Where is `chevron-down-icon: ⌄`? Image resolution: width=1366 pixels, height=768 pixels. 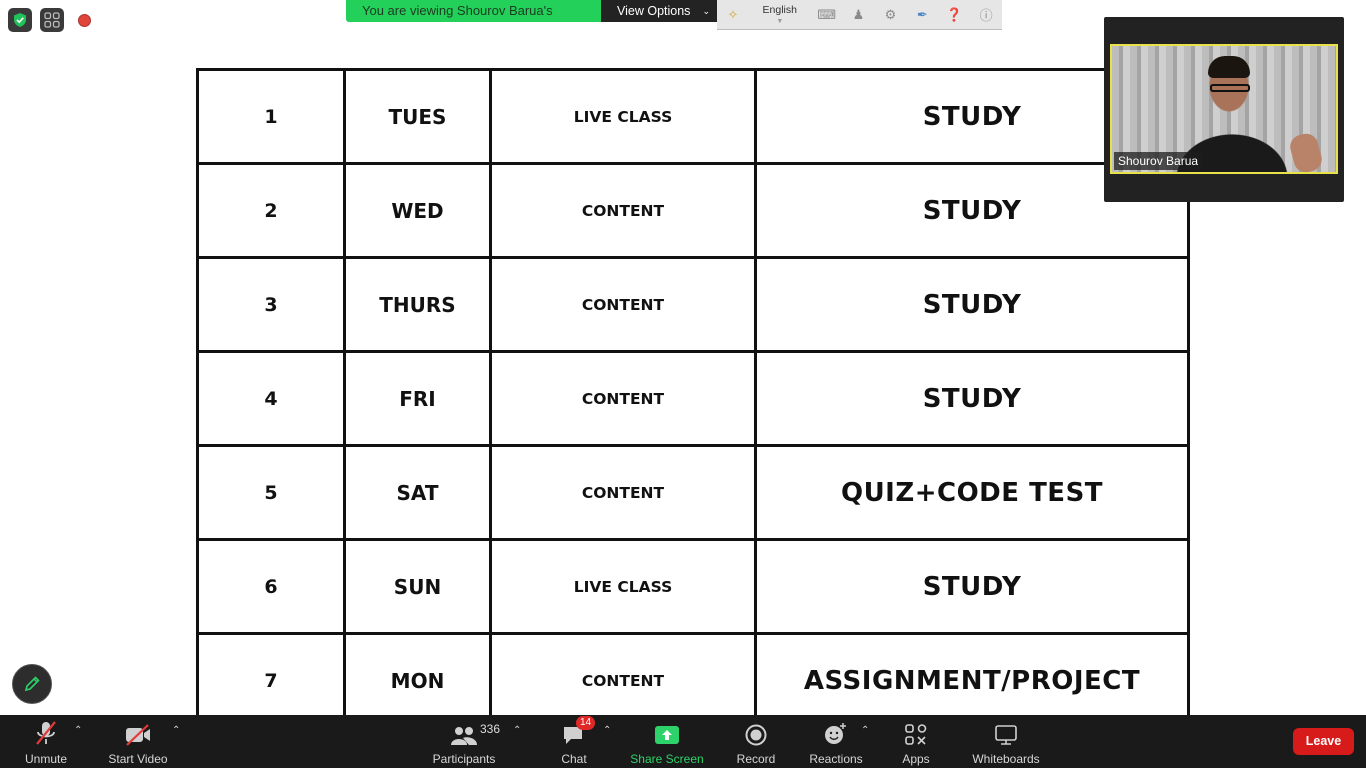
chevron-down-icon: ⌄ is located at coordinates (706, 11).